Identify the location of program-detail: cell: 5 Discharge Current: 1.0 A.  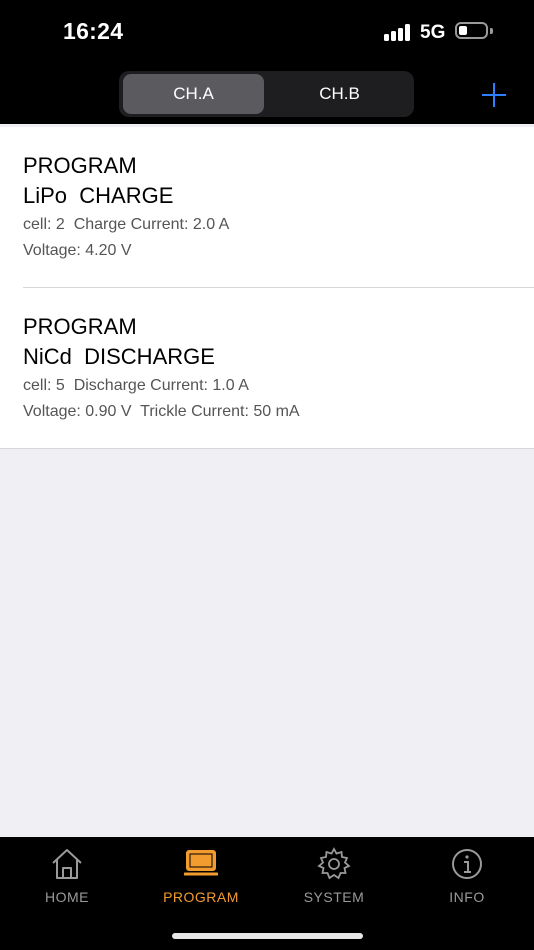
(136, 385).